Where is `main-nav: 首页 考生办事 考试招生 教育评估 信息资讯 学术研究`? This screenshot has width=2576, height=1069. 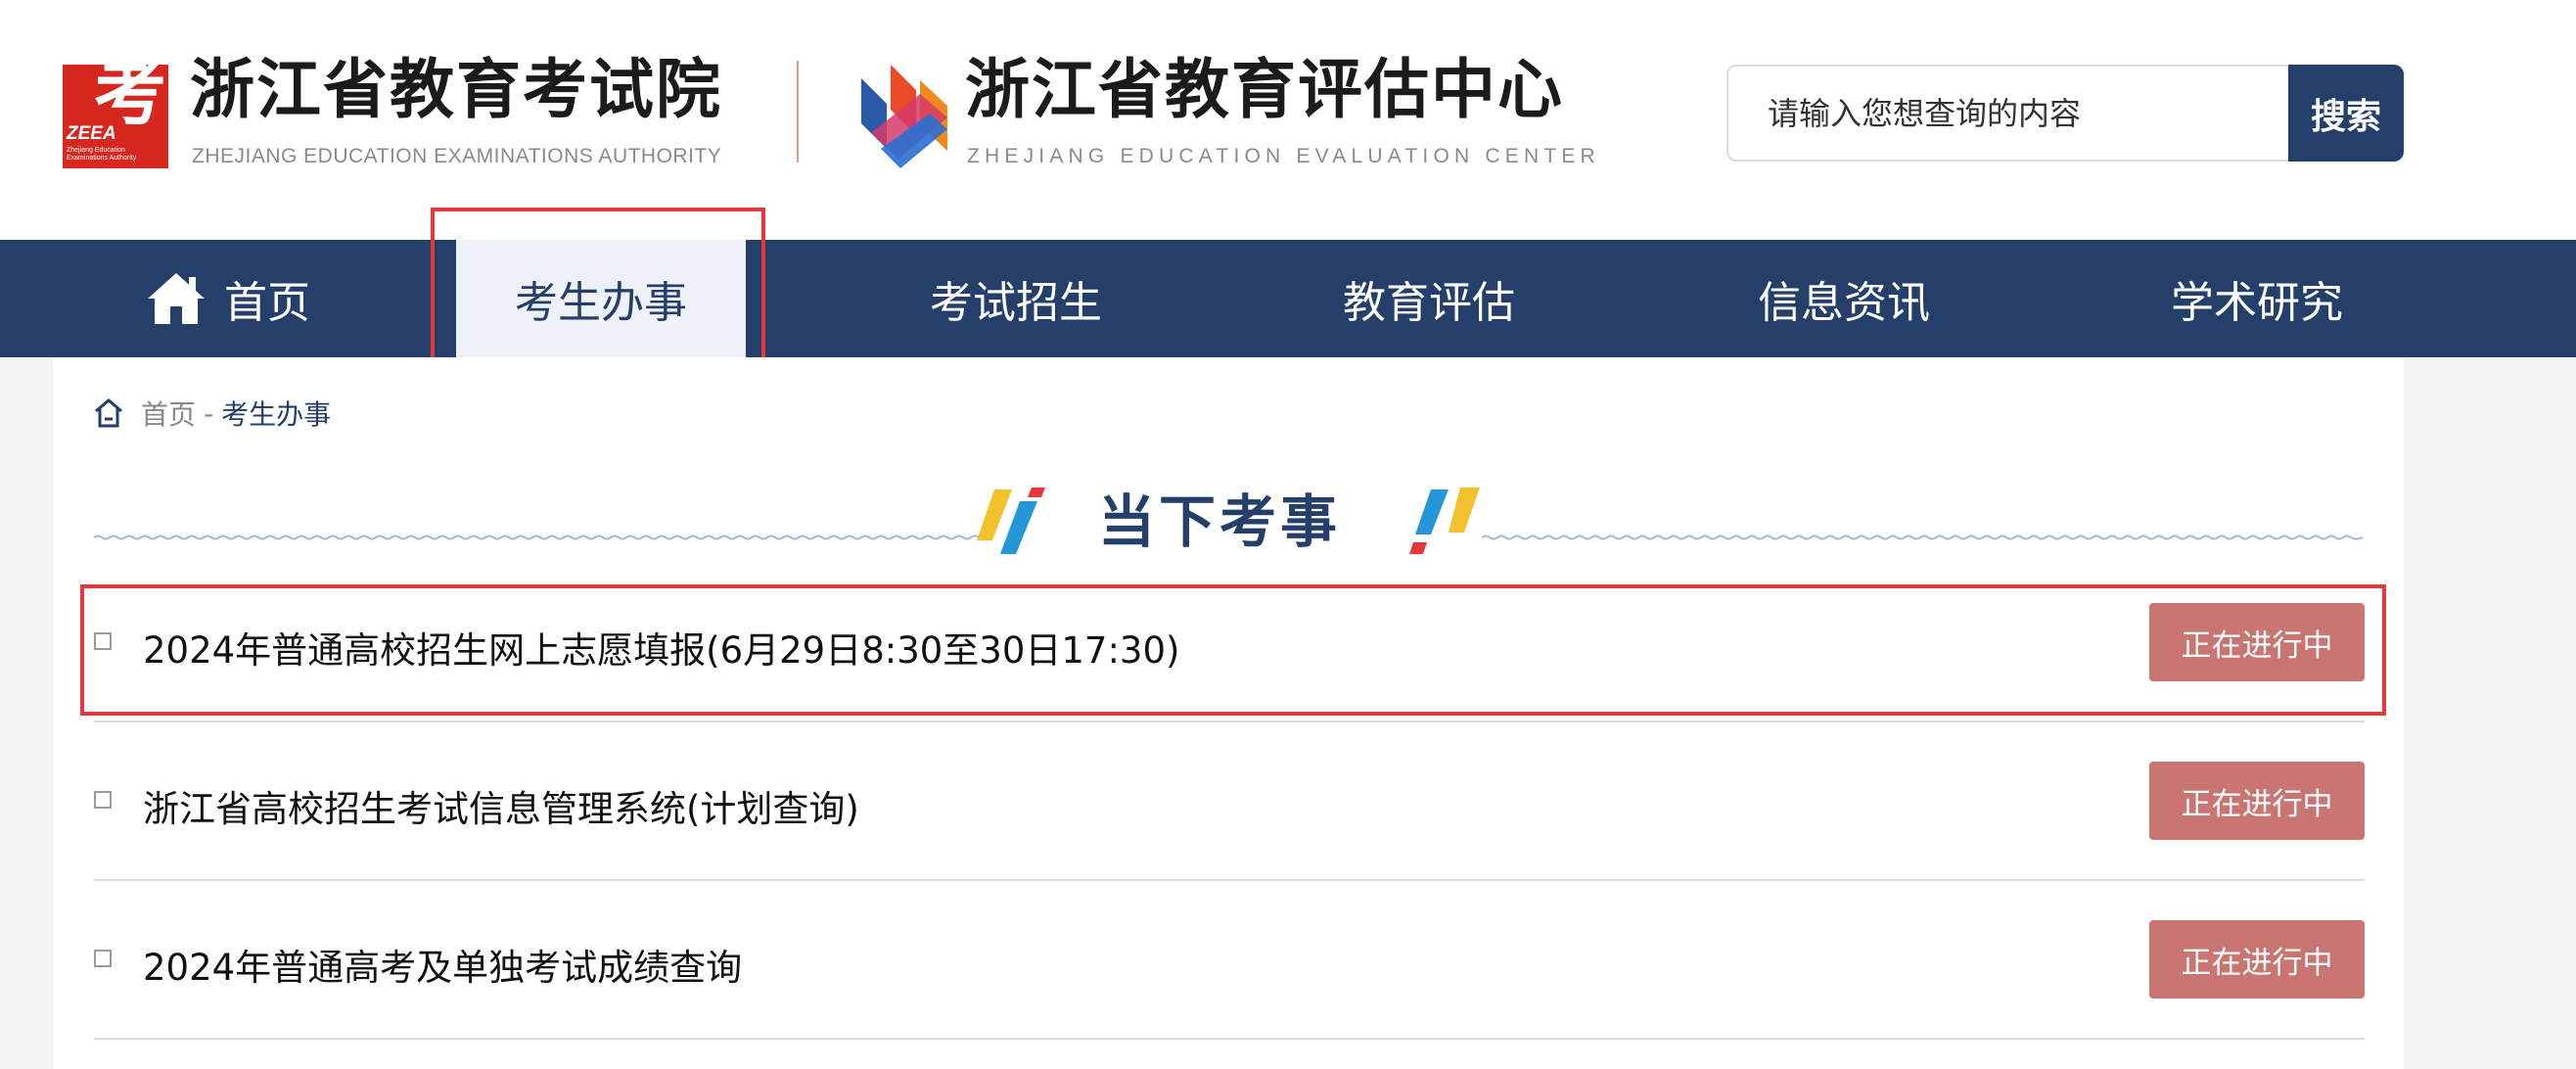
main-nav: 首页 考生办事 考试招生 教育评估 信息资讯 学术研究 is located at coordinates (1288, 298).